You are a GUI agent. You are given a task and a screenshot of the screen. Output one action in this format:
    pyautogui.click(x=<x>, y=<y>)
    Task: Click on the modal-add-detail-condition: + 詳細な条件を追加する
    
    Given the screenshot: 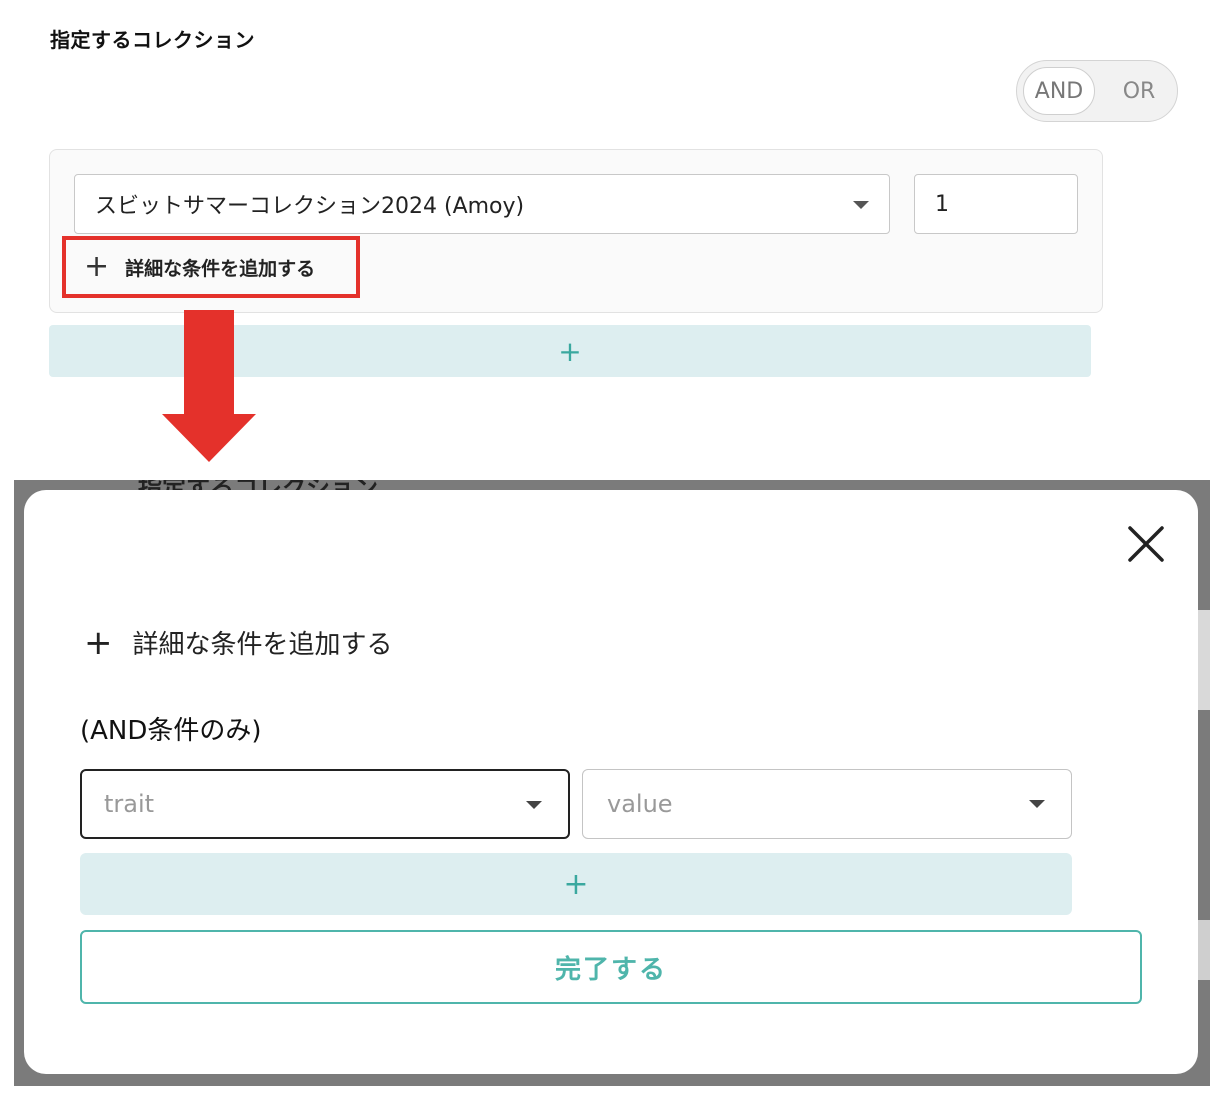 What is the action you would take?
    pyautogui.click(x=238, y=642)
    